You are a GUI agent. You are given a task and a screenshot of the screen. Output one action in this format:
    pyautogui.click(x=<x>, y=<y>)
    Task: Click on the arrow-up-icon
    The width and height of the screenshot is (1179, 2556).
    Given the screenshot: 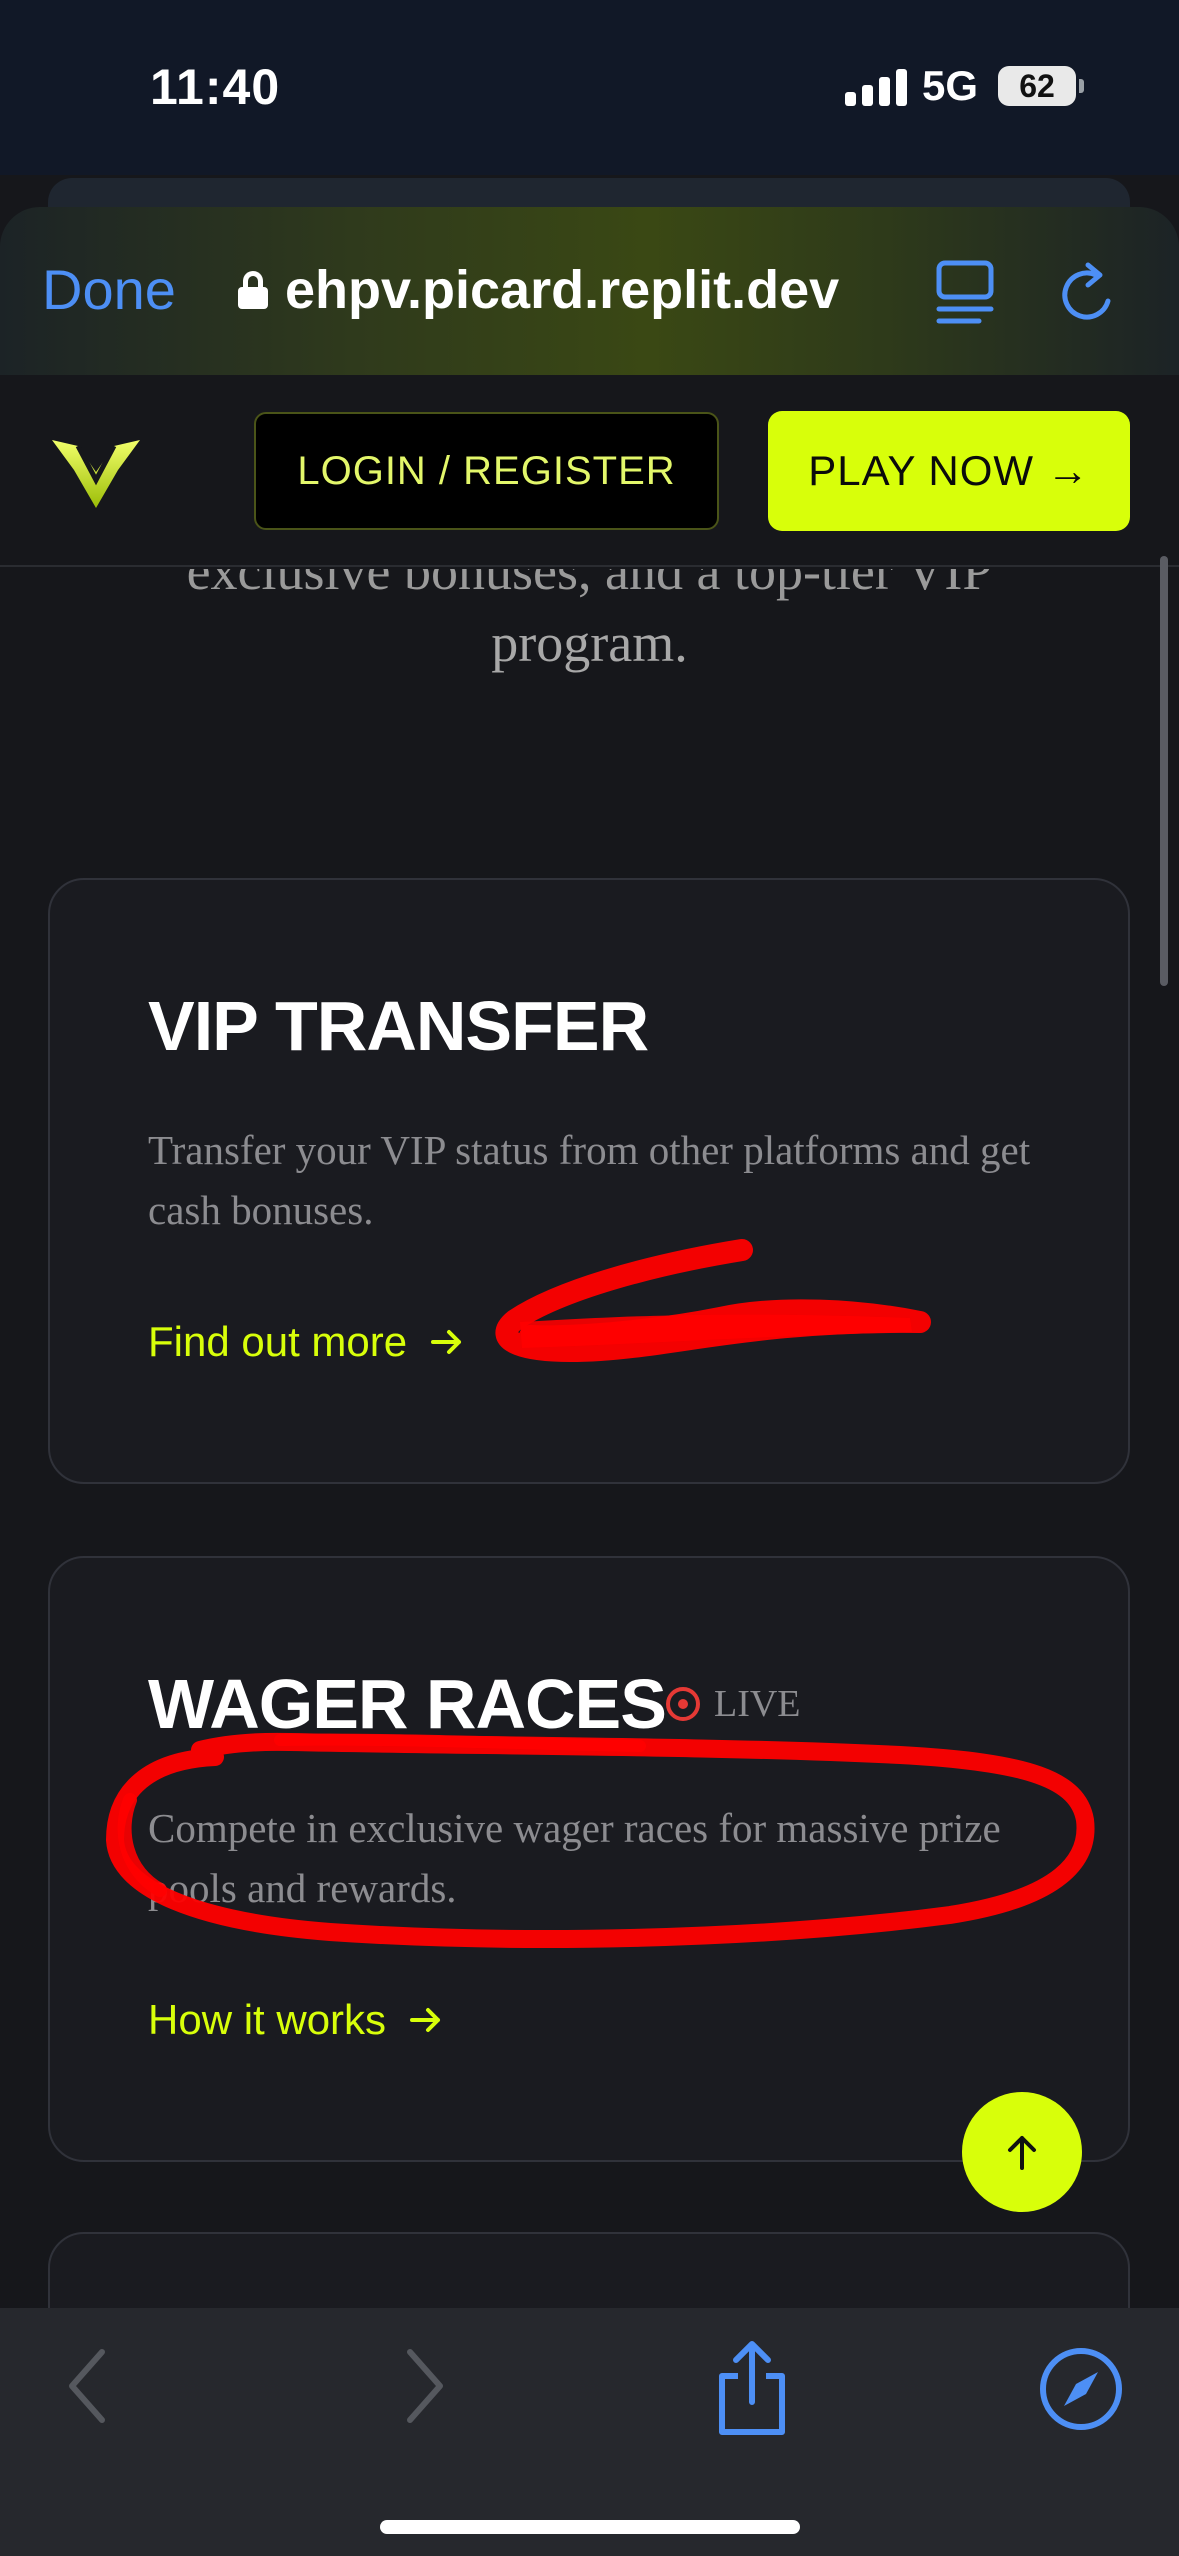 What is the action you would take?
    pyautogui.click(x=1022, y=2153)
    